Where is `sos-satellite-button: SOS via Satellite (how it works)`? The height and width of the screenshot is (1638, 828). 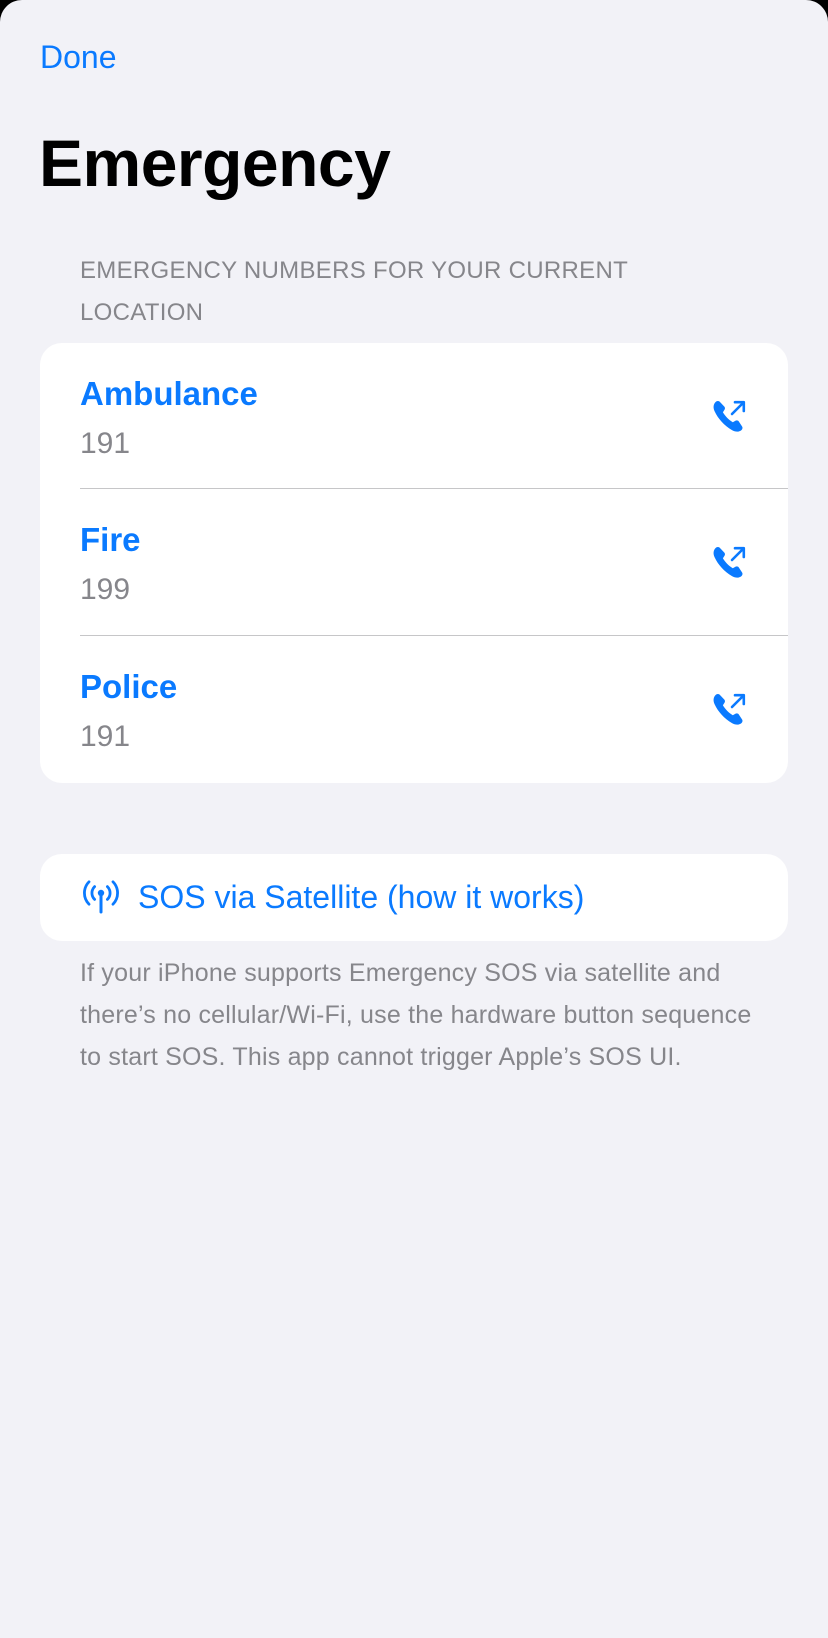
sos-satellite-button: SOS via Satellite (how it works) is located at coordinates (414, 897).